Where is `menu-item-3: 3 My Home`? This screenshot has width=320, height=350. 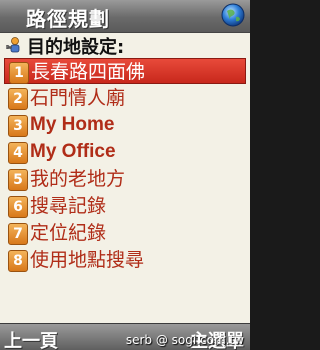
menu-item-3: 3 My Home is located at coordinates (125, 125).